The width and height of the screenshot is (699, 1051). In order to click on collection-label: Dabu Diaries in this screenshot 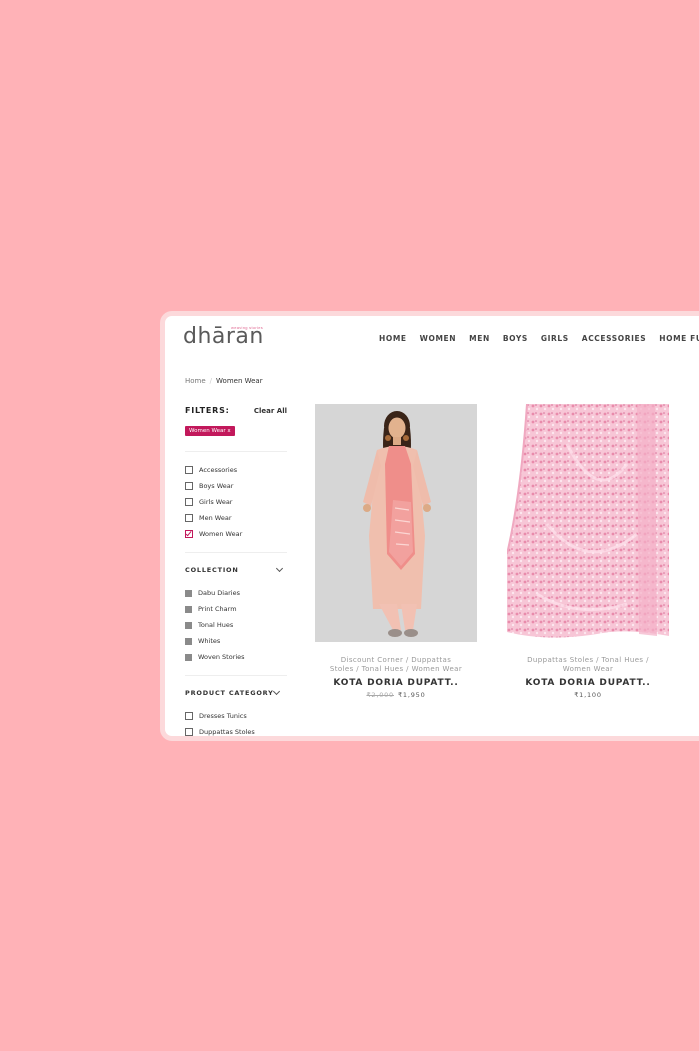, I will do `click(219, 593)`.